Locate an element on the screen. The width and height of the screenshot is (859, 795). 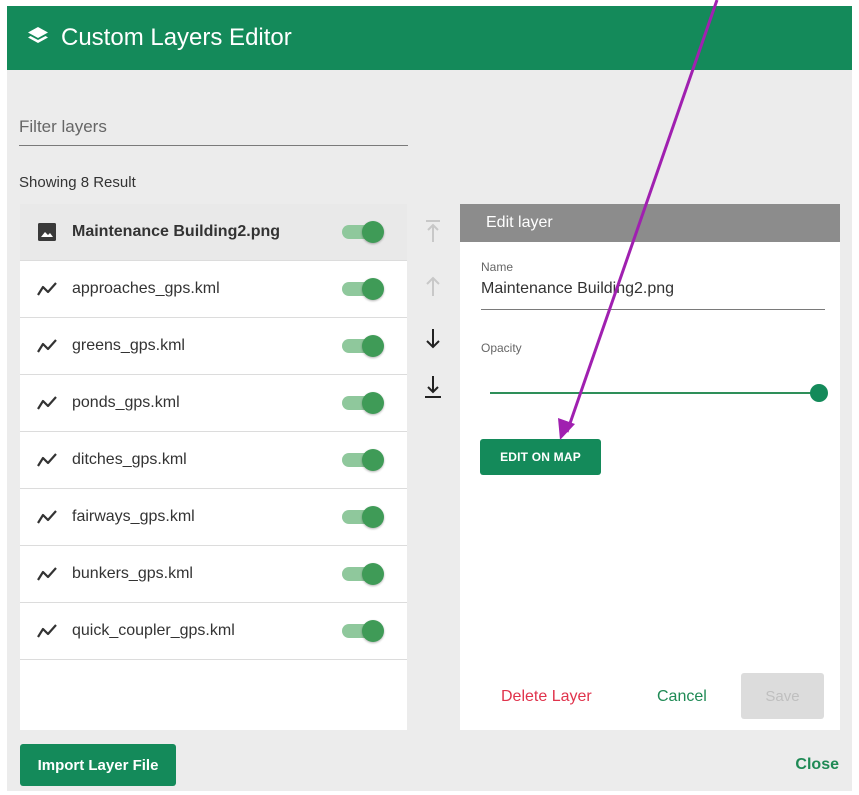
import-layer-file-button: Import Layer File is located at coordinates (98, 765).